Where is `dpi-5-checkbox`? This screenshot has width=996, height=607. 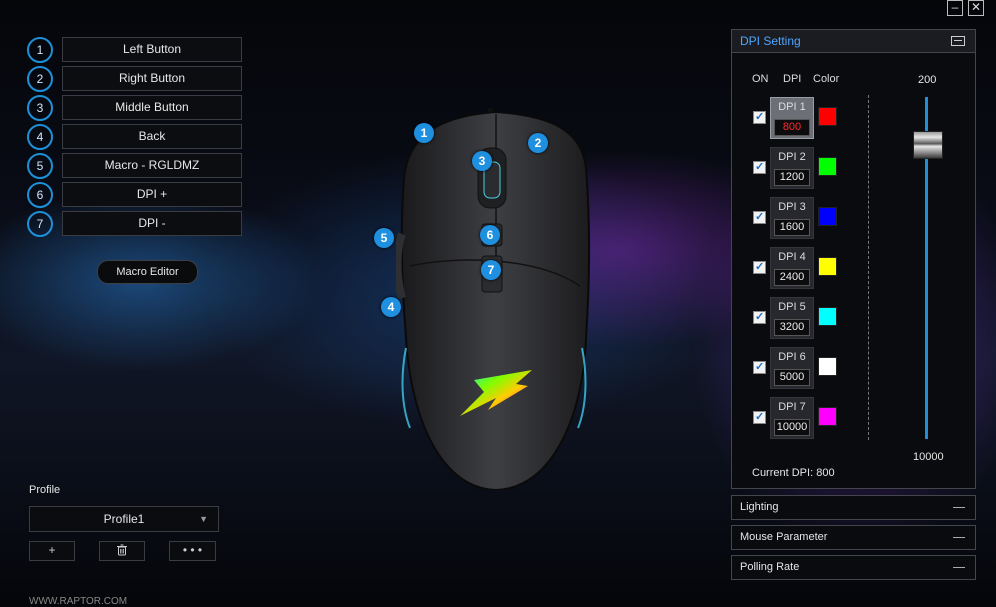
dpi-5-checkbox is located at coordinates (759, 317).